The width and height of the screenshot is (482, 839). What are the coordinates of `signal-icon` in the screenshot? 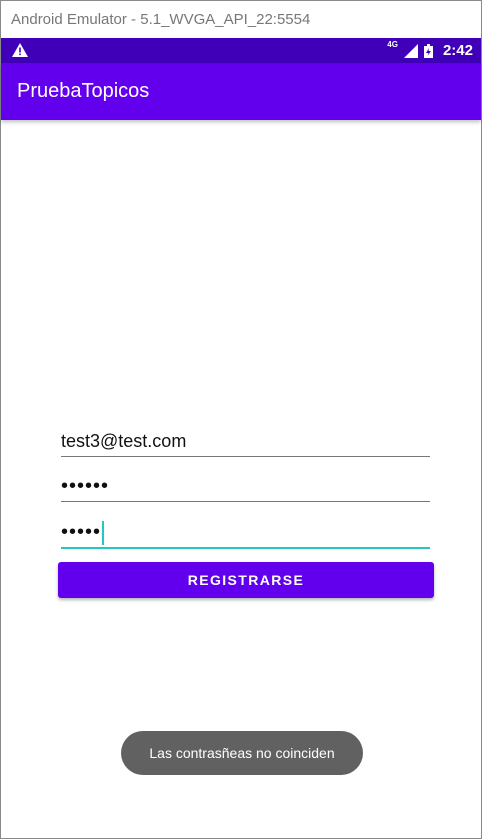 It's located at (410, 50).